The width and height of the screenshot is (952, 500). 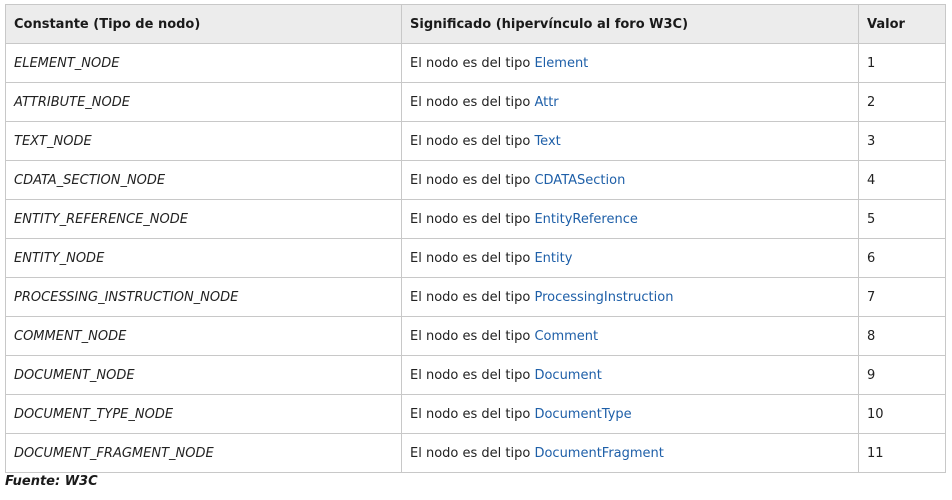 I want to click on node-value-cell: 8, so click(x=902, y=336).